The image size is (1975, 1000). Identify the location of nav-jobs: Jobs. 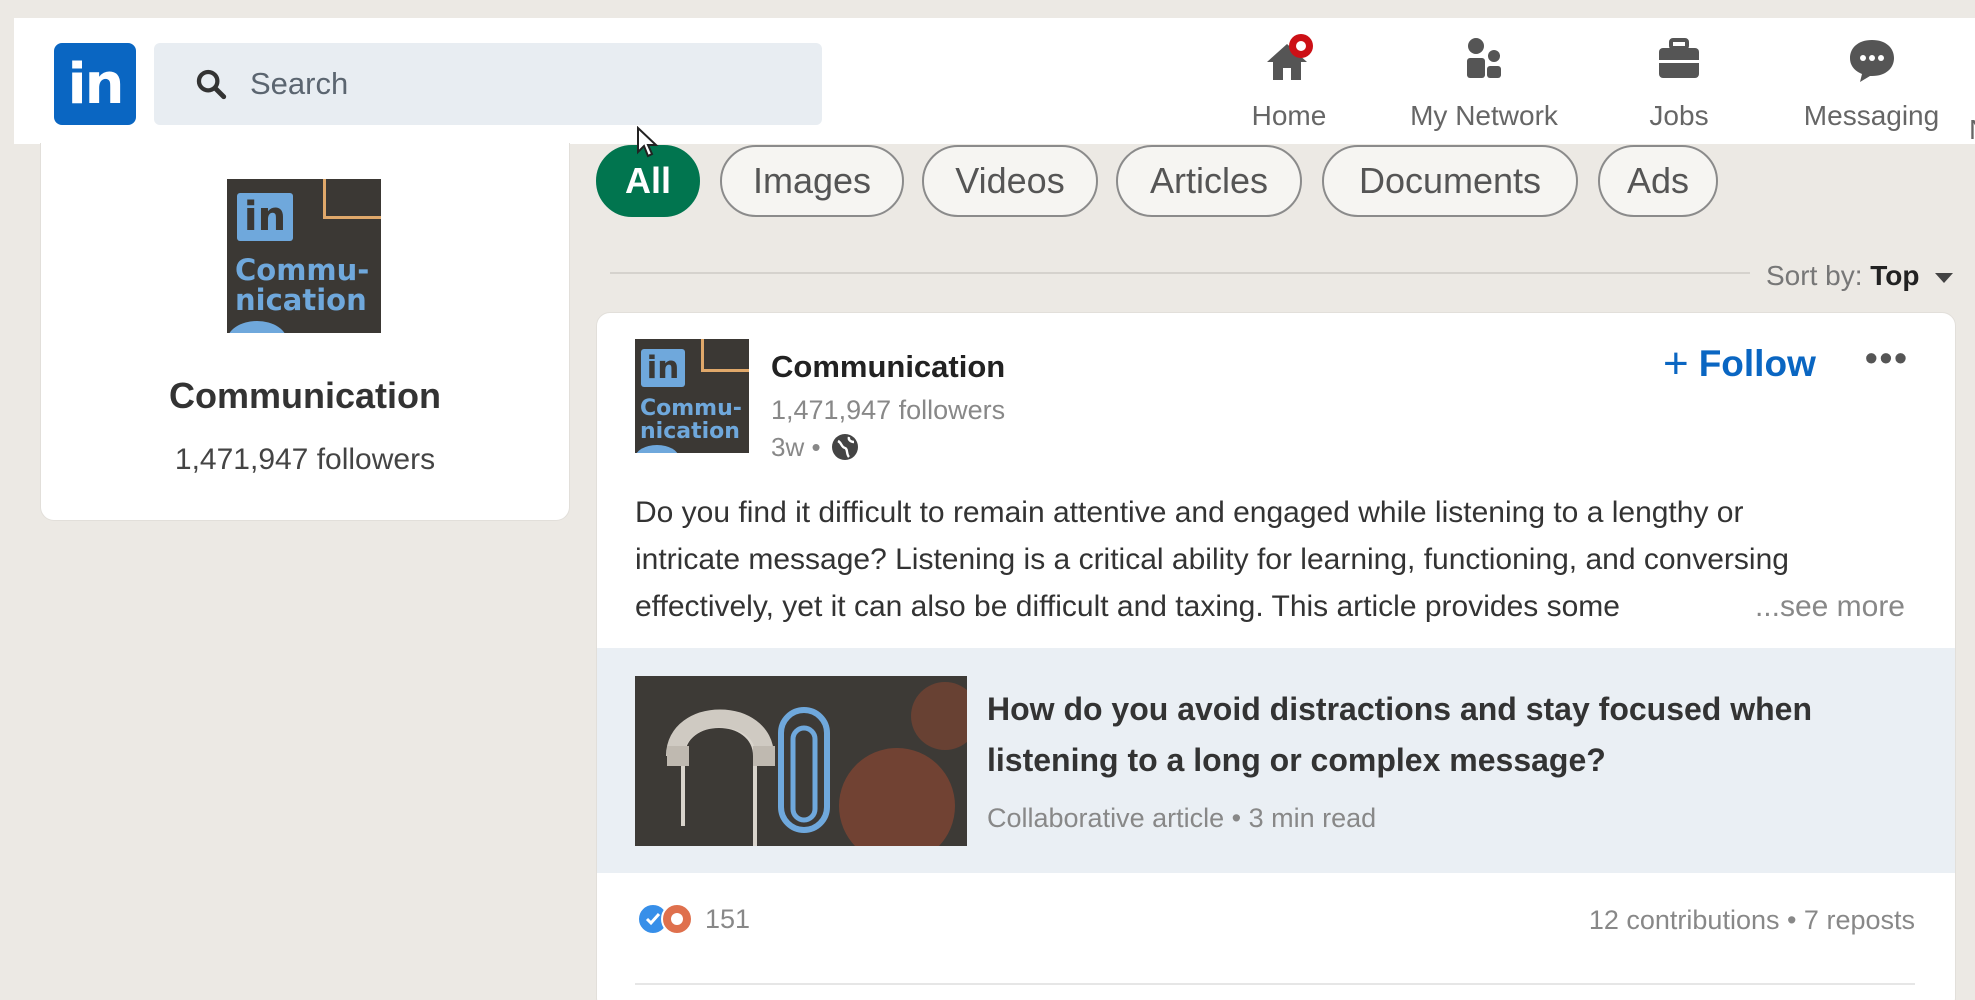
(1679, 88).